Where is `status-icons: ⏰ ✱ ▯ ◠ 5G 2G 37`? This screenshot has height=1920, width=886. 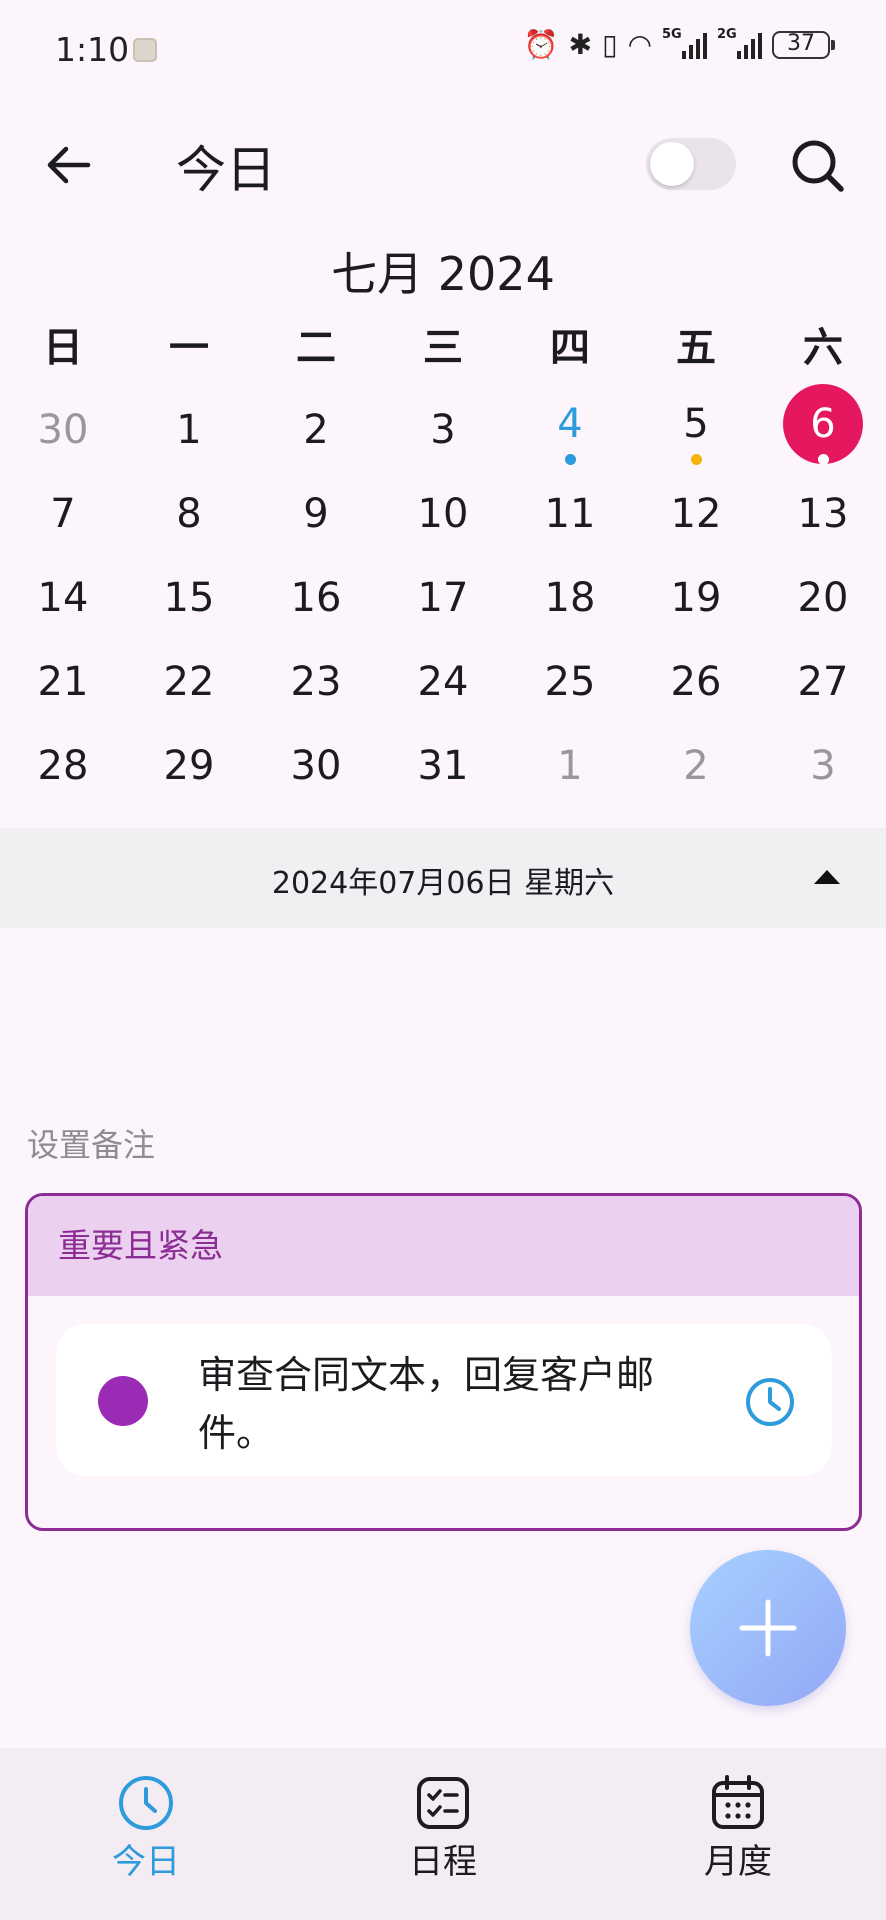
status-icons: ⏰ ✱ ▯ ◠ 5G 2G 37 is located at coordinates (679, 44).